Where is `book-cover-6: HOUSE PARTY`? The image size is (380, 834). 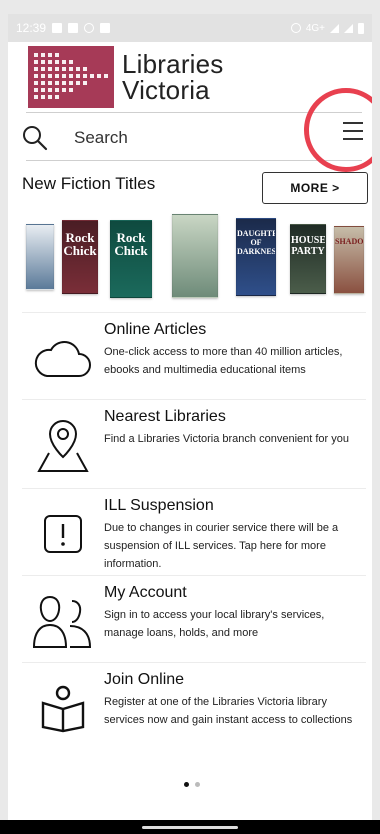 book-cover-6: HOUSE PARTY is located at coordinates (308, 259).